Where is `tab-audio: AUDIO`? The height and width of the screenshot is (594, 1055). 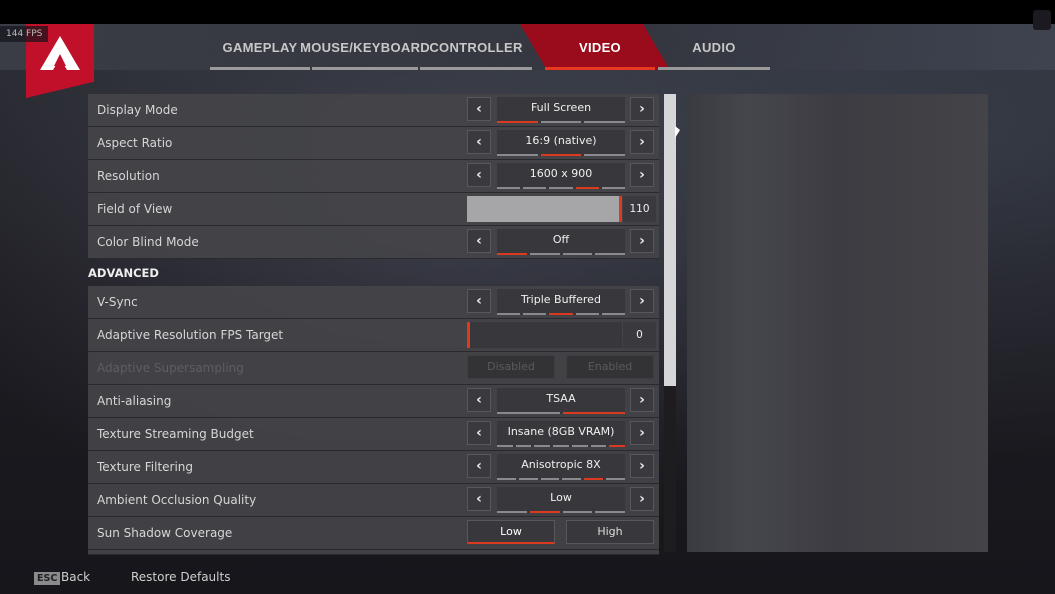
tab-audio: AUDIO is located at coordinates (714, 47).